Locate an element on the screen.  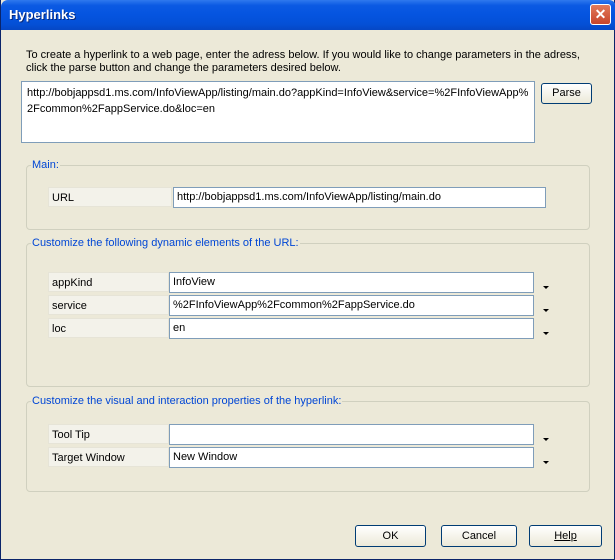
param-label-service: service is located at coordinates (108, 305).